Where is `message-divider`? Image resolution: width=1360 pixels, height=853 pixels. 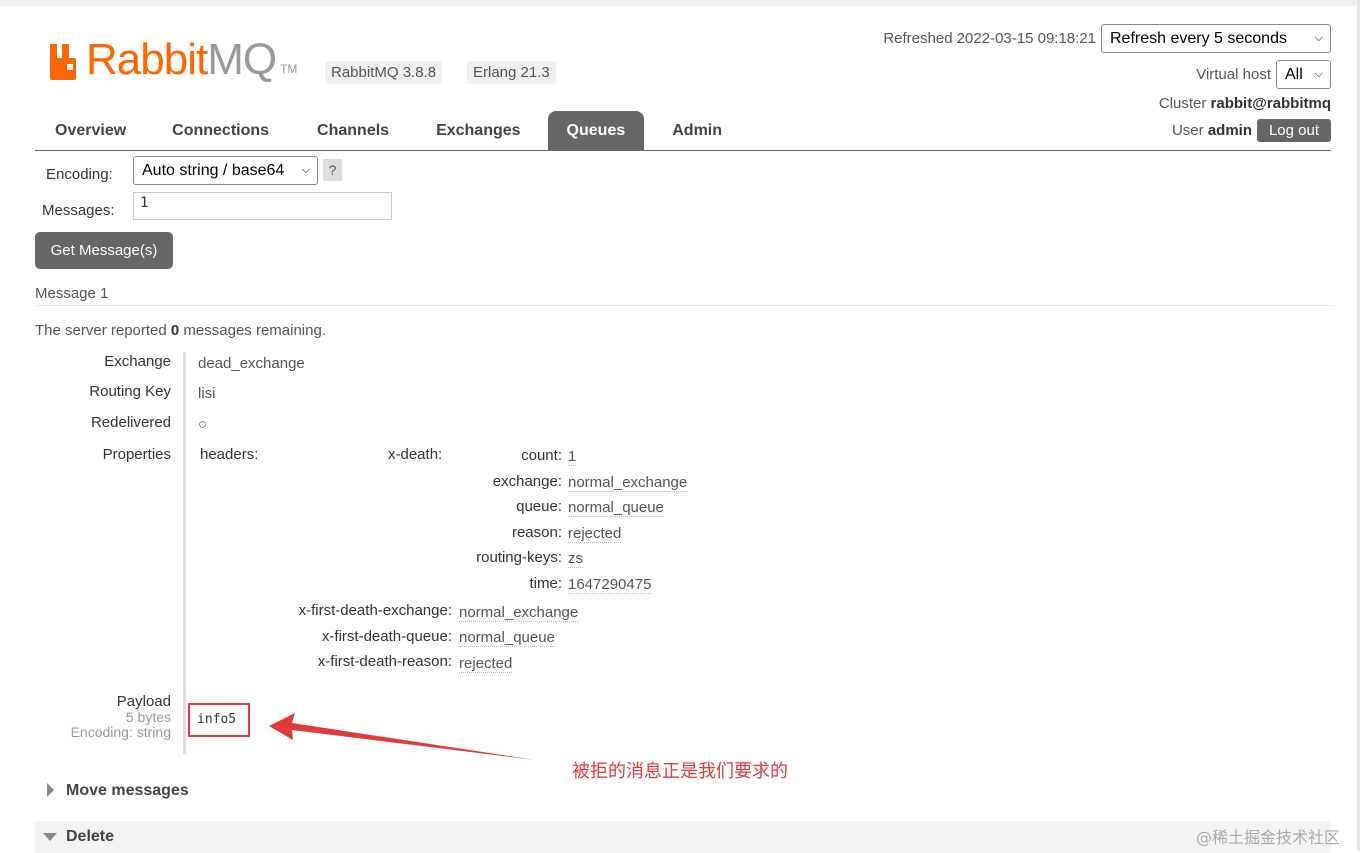 message-divider is located at coordinates (683, 305).